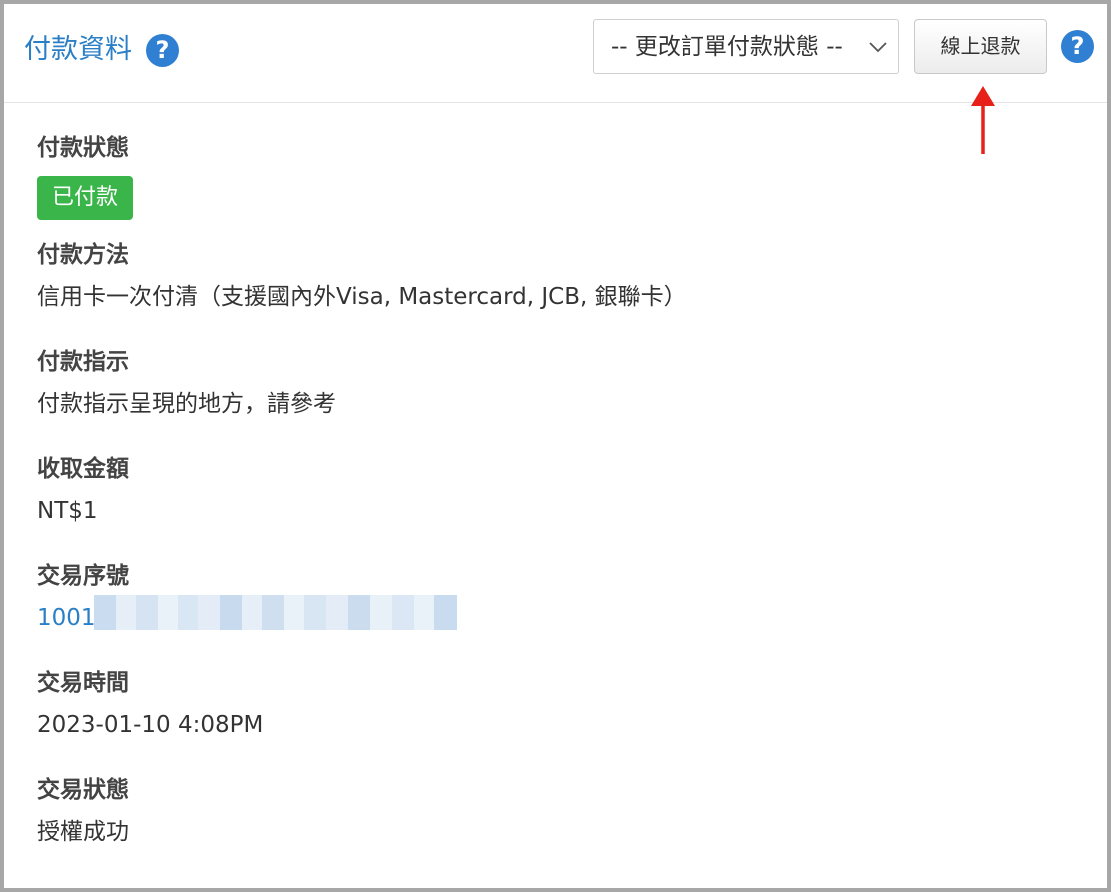  Describe the element at coordinates (362, 297) in the screenshot. I see `payment-method-value: 信用卡一次付清（支援國內外Visa, Mastercard, JCB, 銀聯卡）` at that location.